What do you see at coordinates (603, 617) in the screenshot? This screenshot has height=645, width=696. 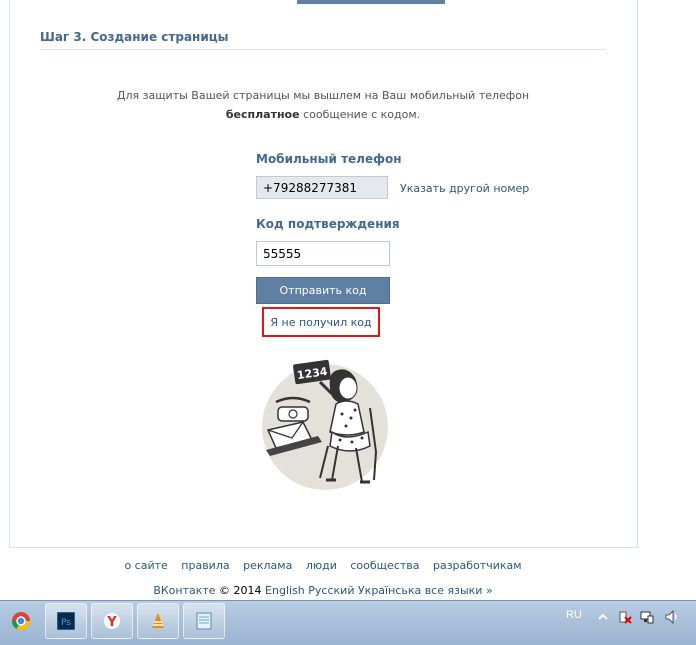 I see `show-hidden-icons-icon` at bounding box center [603, 617].